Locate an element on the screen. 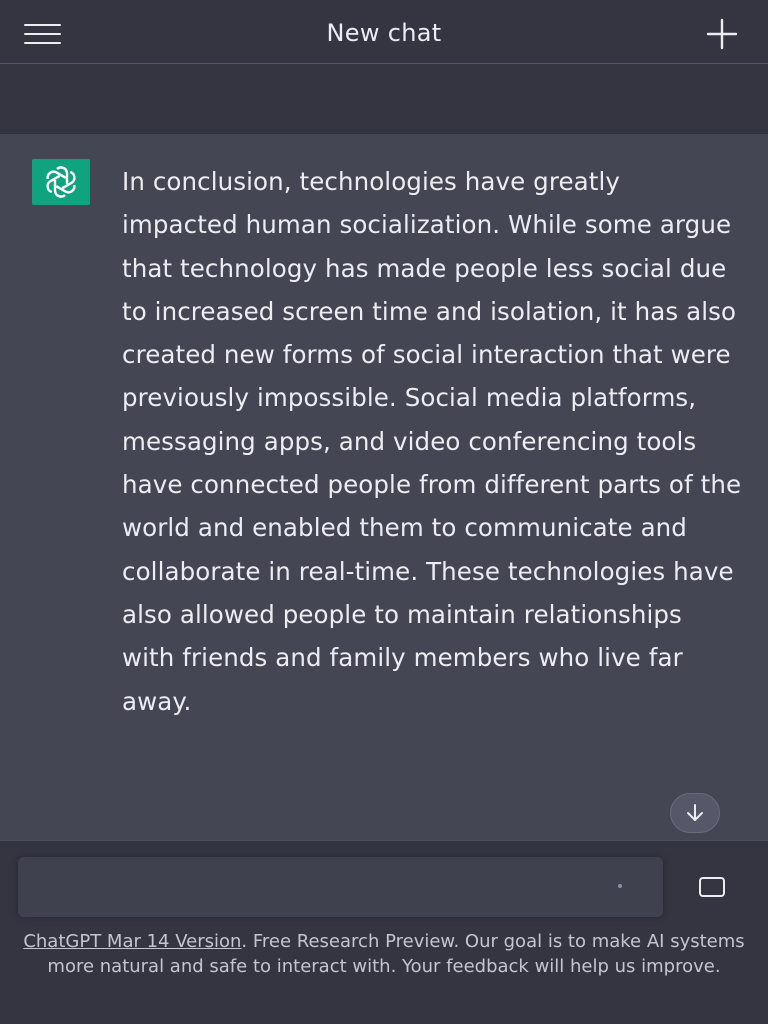  assistant-avatar is located at coordinates (61, 182).